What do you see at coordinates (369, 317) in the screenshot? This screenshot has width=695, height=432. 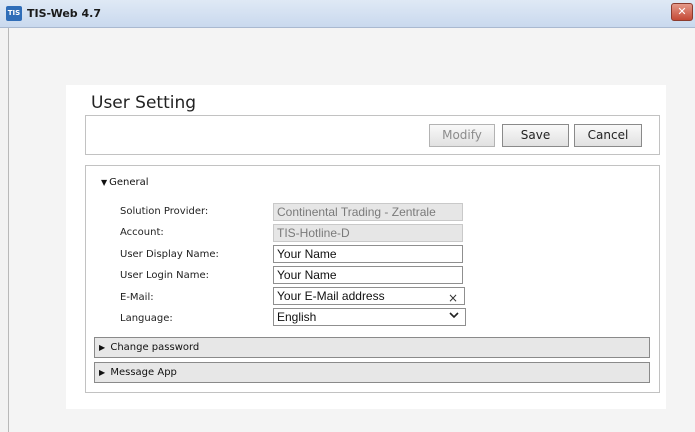 I see `language-select: English` at bounding box center [369, 317].